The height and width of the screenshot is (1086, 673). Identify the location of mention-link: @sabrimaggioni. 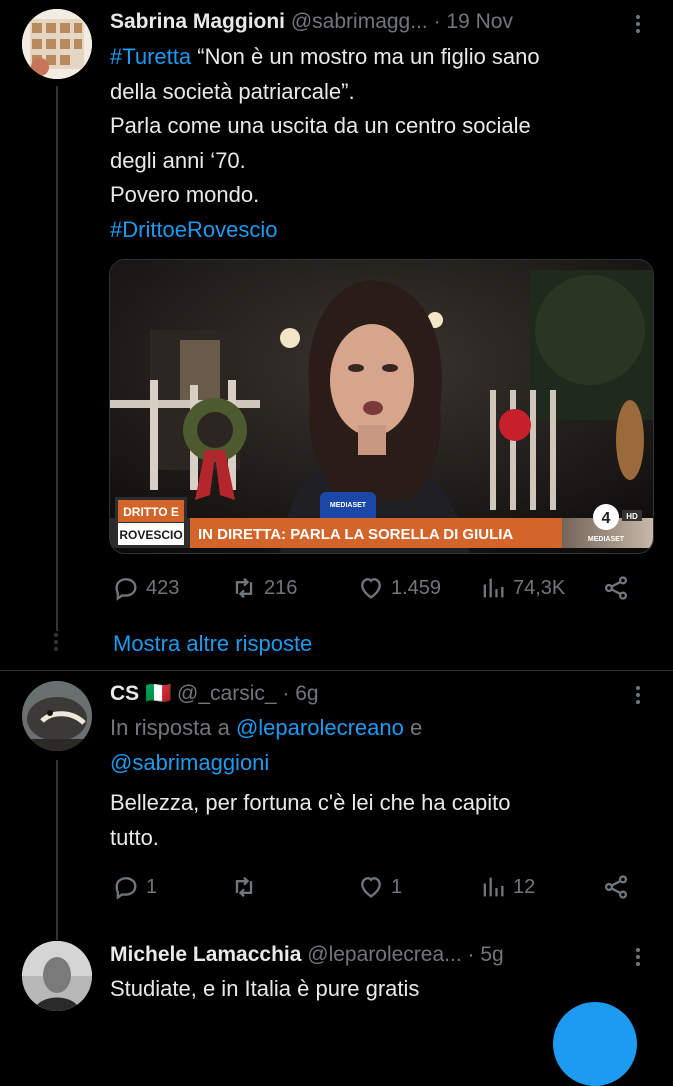
(380, 763).